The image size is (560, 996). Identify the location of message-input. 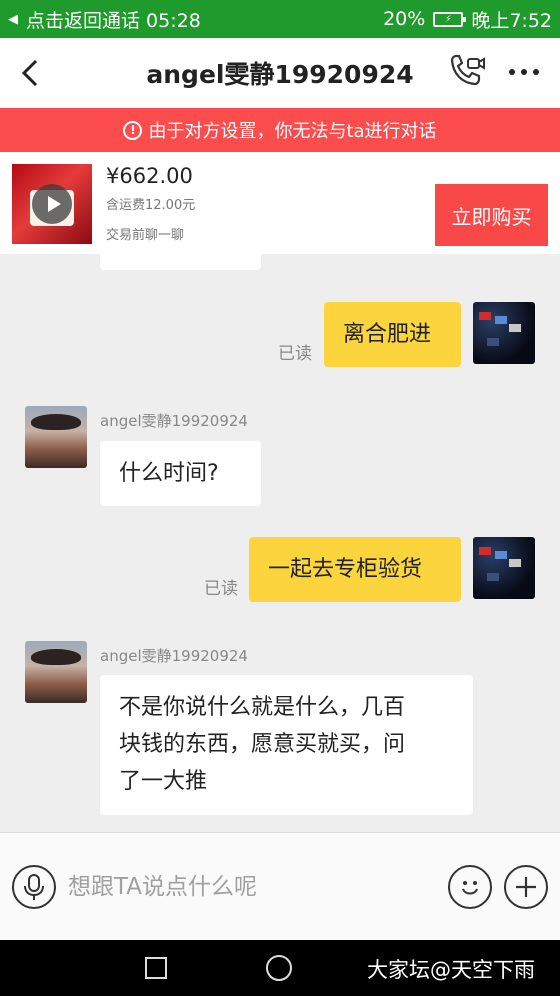
(253, 887).